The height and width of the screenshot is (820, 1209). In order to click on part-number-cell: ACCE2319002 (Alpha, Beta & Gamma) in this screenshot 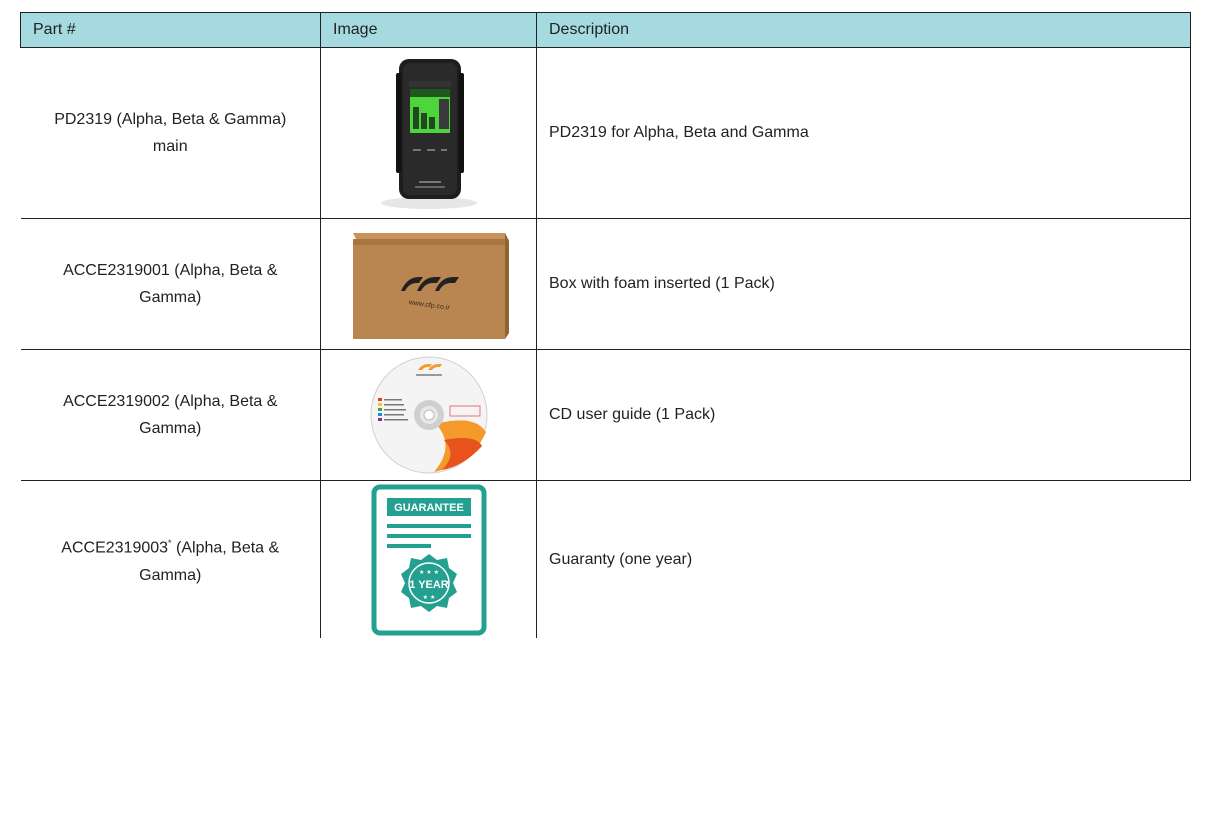, I will do `click(170, 415)`.